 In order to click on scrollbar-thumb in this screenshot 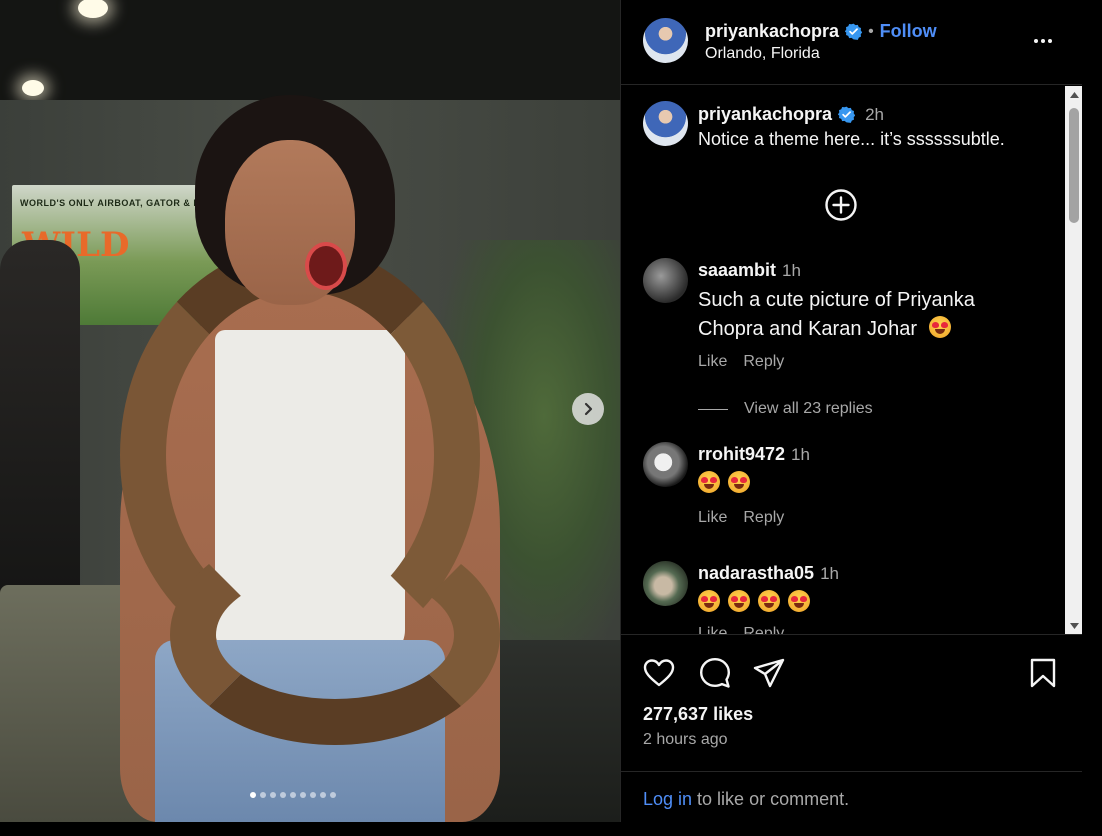, I will do `click(1074, 165)`.